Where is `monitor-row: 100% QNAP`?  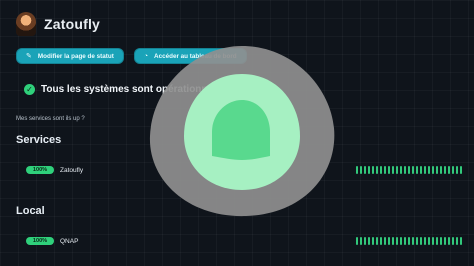 monitor-row: 100% QNAP is located at coordinates (52, 241).